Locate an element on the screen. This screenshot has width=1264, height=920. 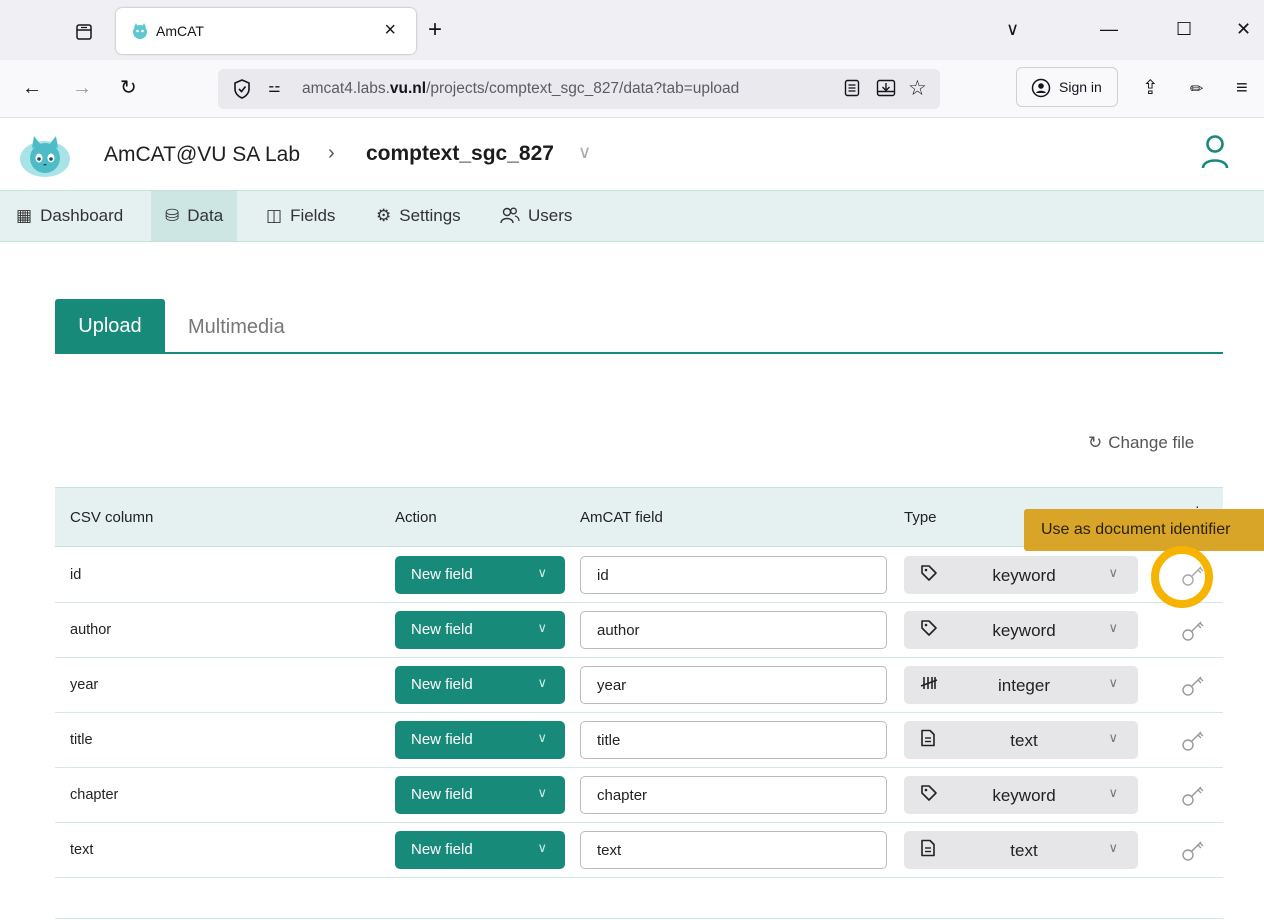
change-file-button: ↻ Change file is located at coordinates (1141, 443).